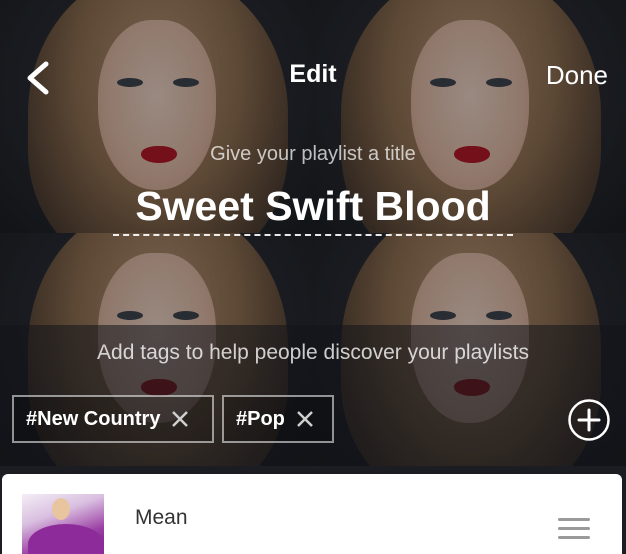 The width and height of the screenshot is (626, 554). I want to click on song-list-item: Mean, so click(312, 514).